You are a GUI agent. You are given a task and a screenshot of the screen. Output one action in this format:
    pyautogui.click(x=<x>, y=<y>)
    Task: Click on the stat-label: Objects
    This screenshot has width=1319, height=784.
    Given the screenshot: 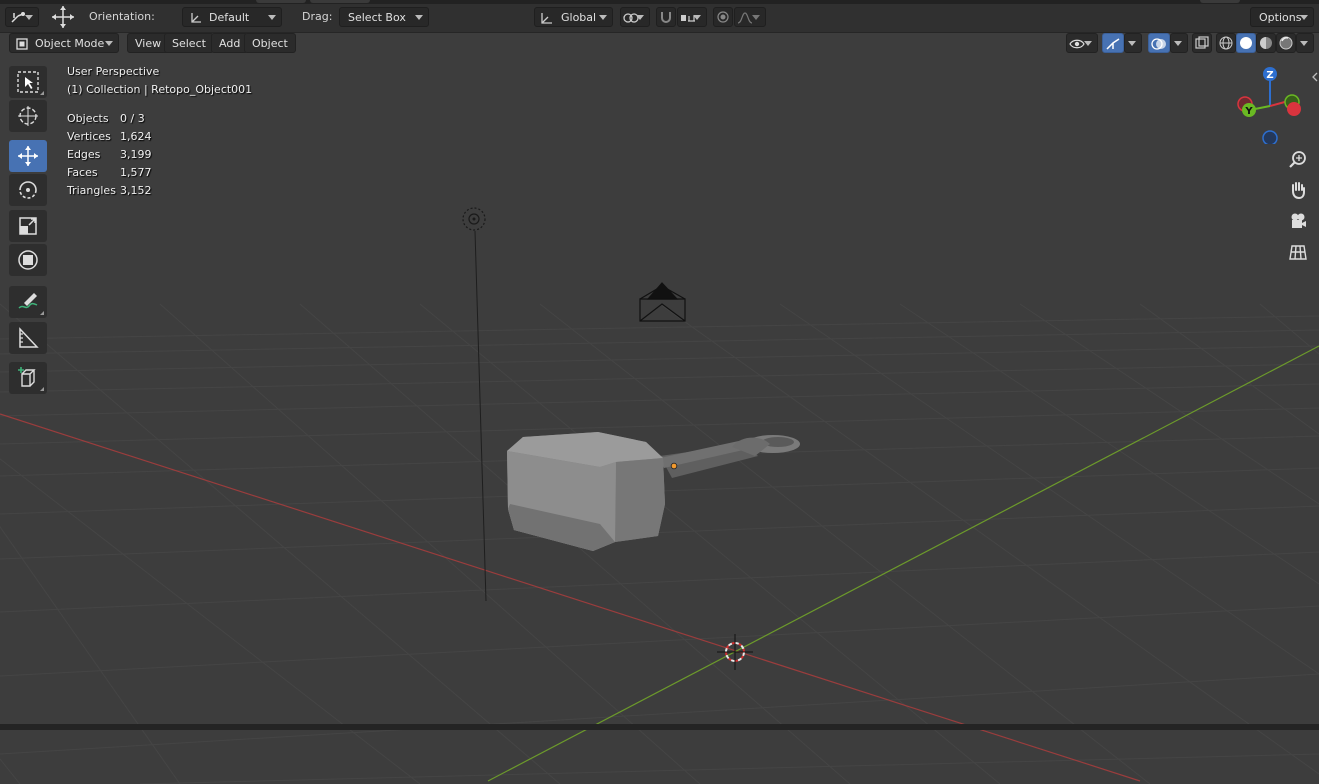 What is the action you would take?
    pyautogui.click(x=88, y=118)
    